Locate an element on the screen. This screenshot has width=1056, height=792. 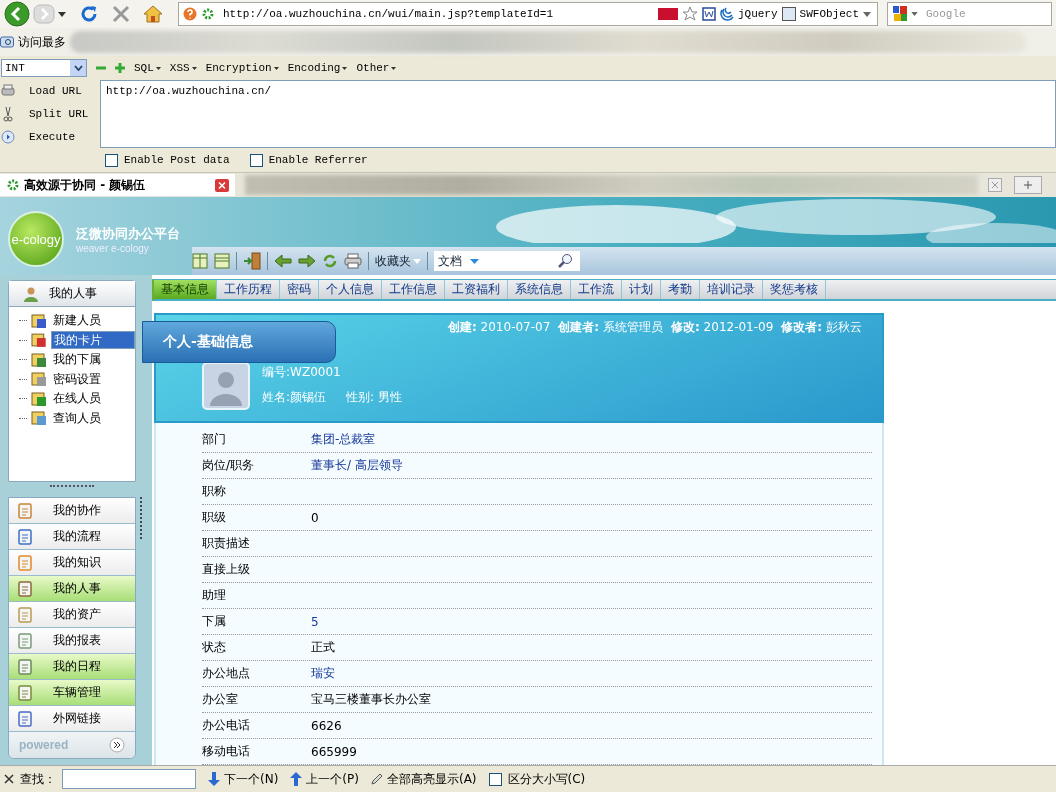
module-item: 我的流程 is located at coordinates (72, 537).